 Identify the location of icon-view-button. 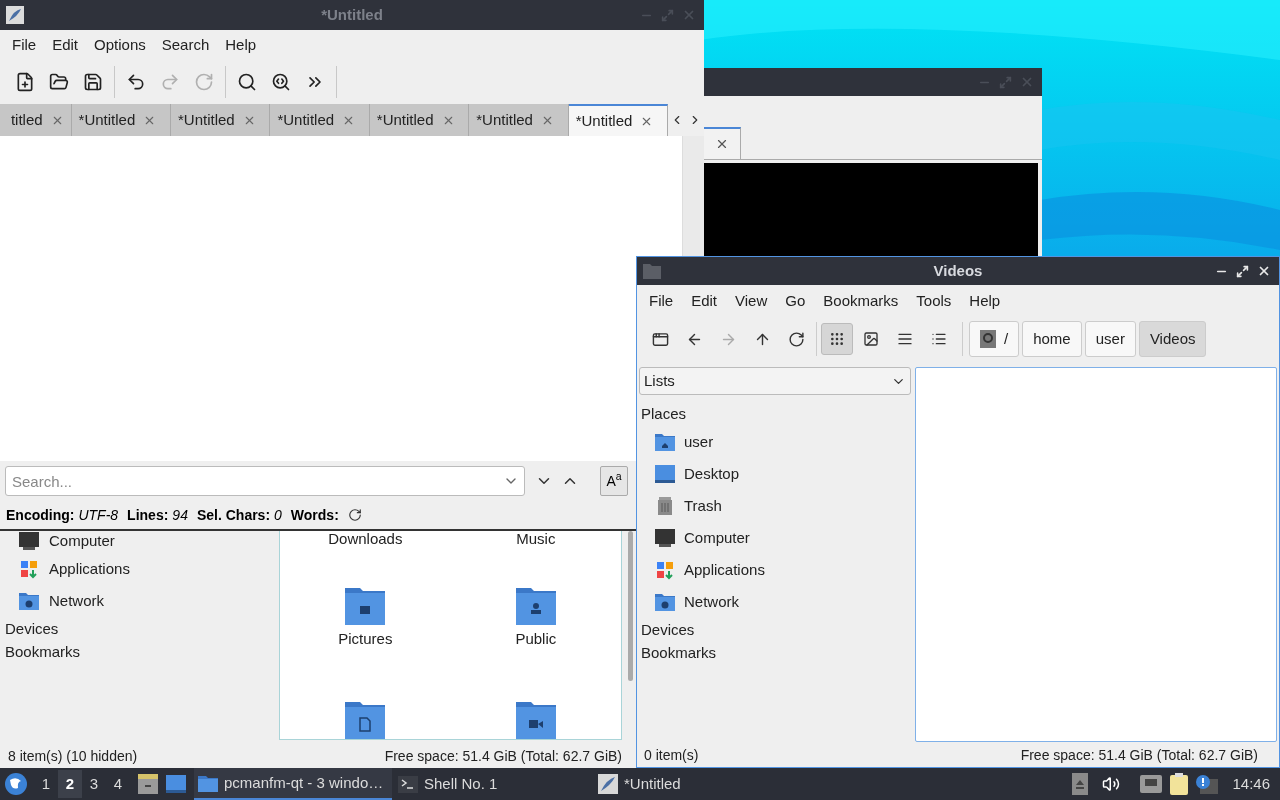
(837, 339).